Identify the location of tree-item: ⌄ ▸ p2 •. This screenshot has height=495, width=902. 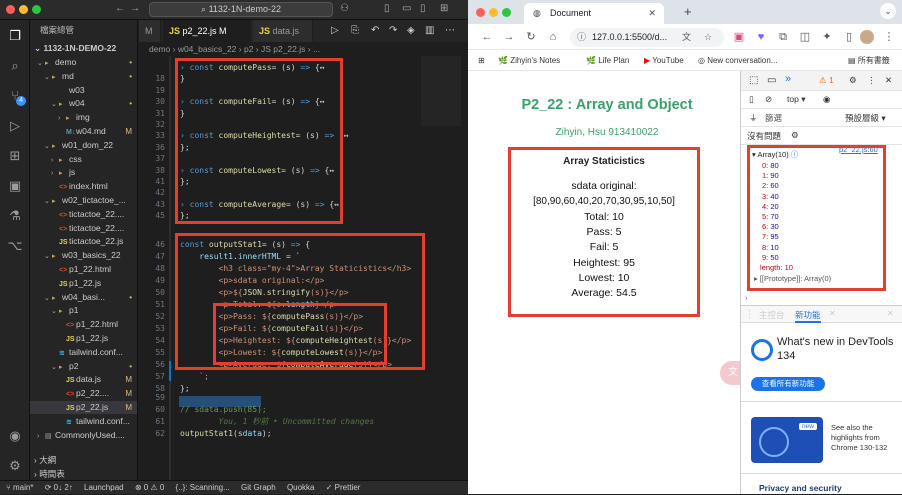
(83, 366).